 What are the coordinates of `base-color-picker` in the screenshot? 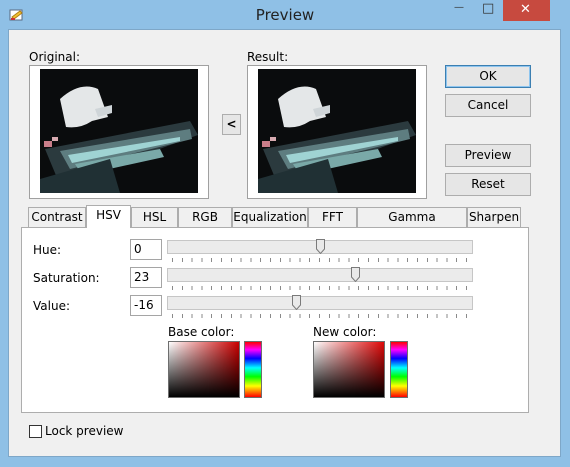 It's located at (204, 369).